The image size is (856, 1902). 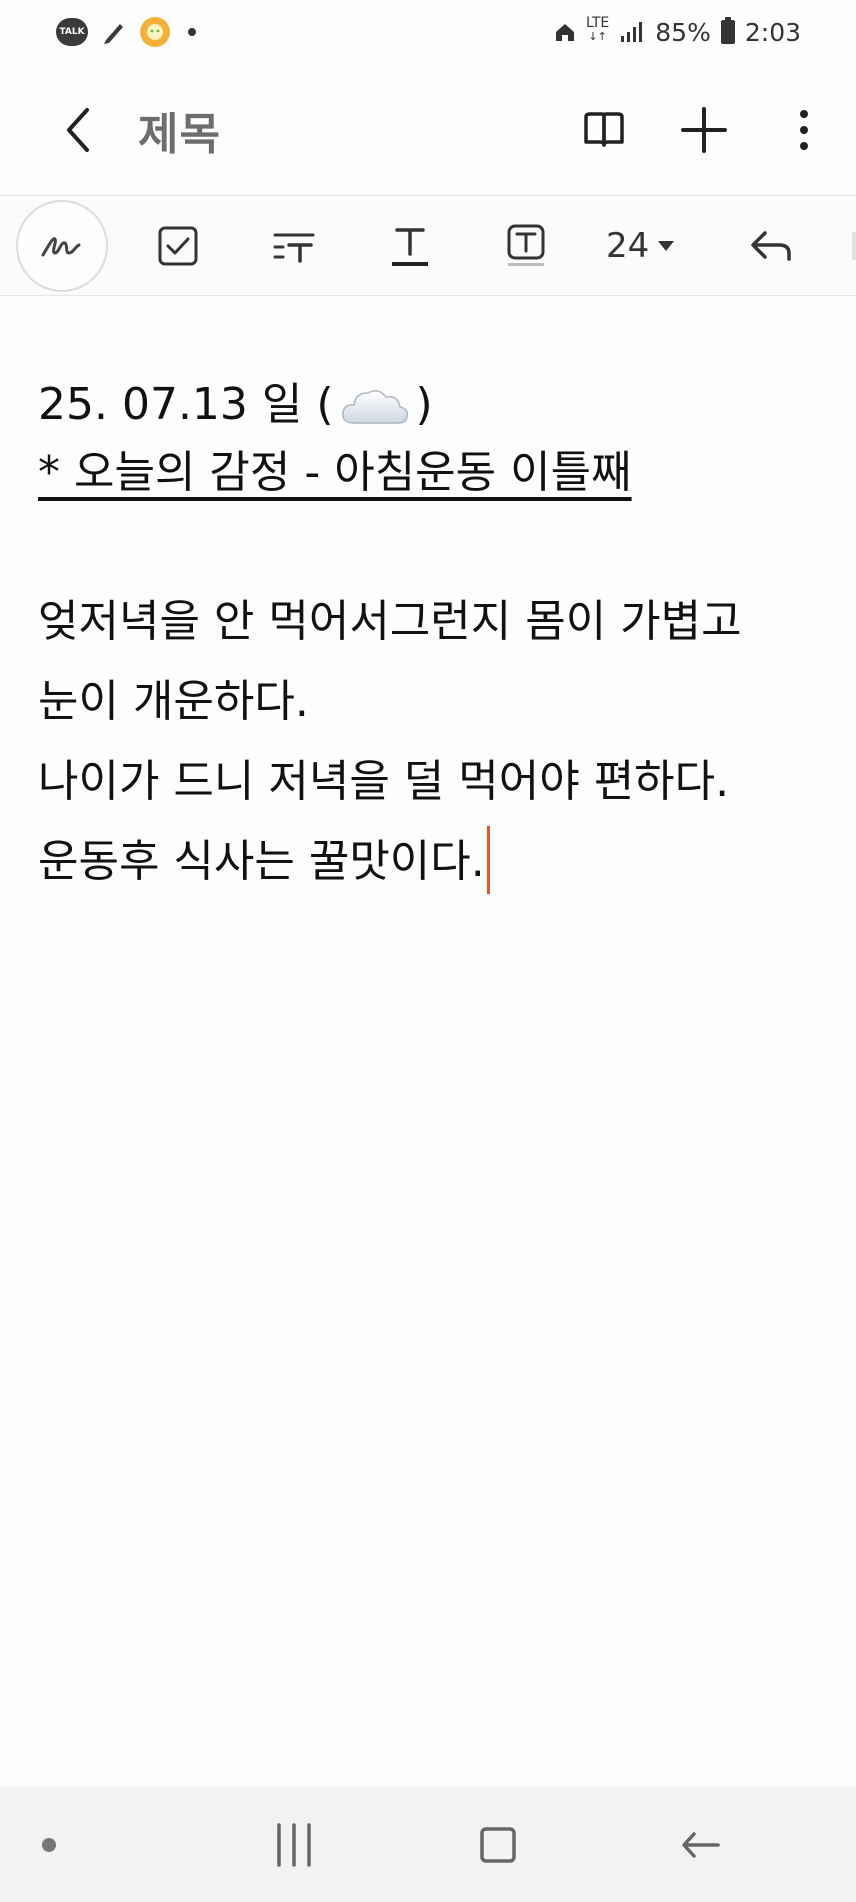 I want to click on underline-text-icon, so click(x=410, y=246).